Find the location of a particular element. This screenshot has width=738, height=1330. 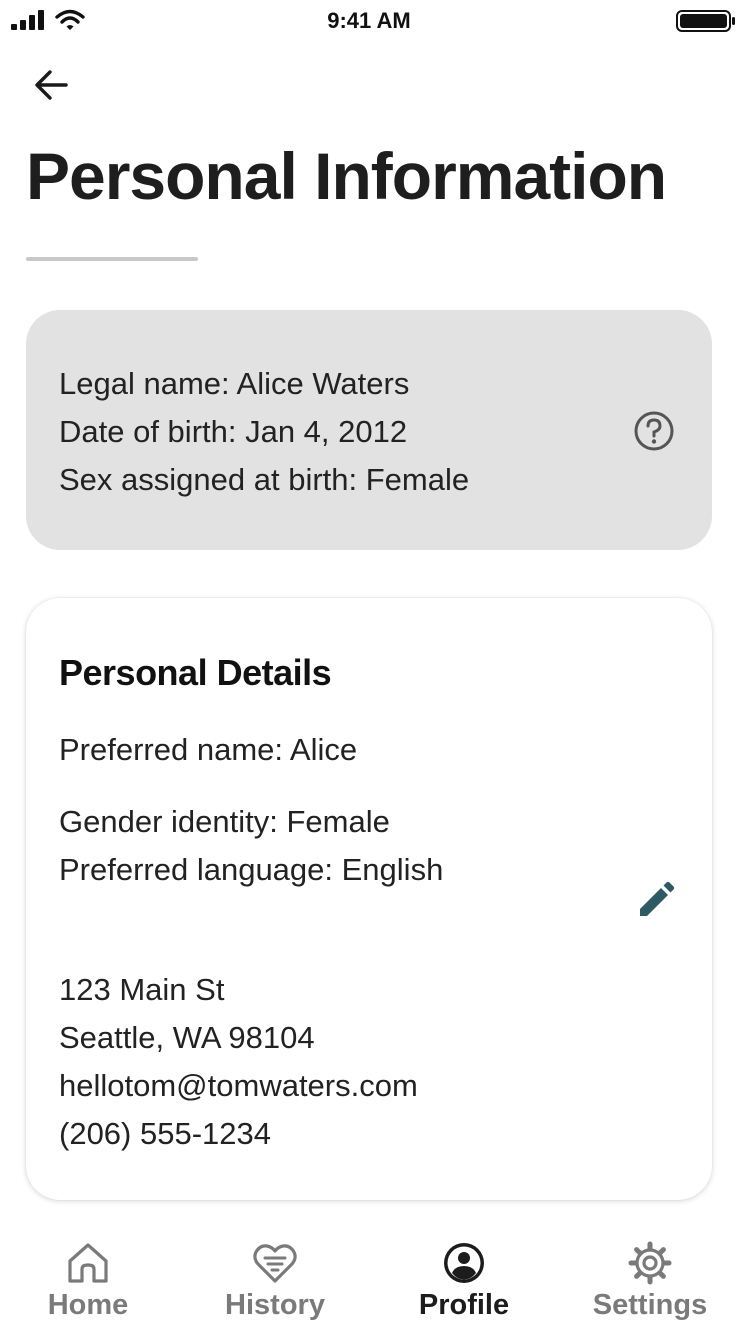

nav-label-history: History is located at coordinates (275, 1305).